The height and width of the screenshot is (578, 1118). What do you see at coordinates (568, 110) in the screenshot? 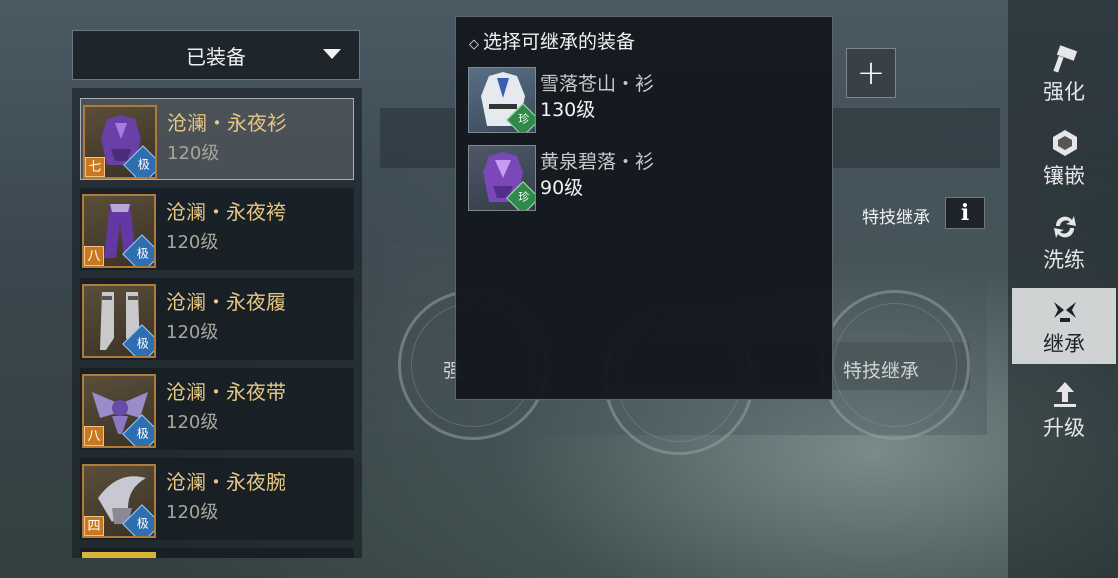
I see `popup-item-level: 130级` at bounding box center [568, 110].